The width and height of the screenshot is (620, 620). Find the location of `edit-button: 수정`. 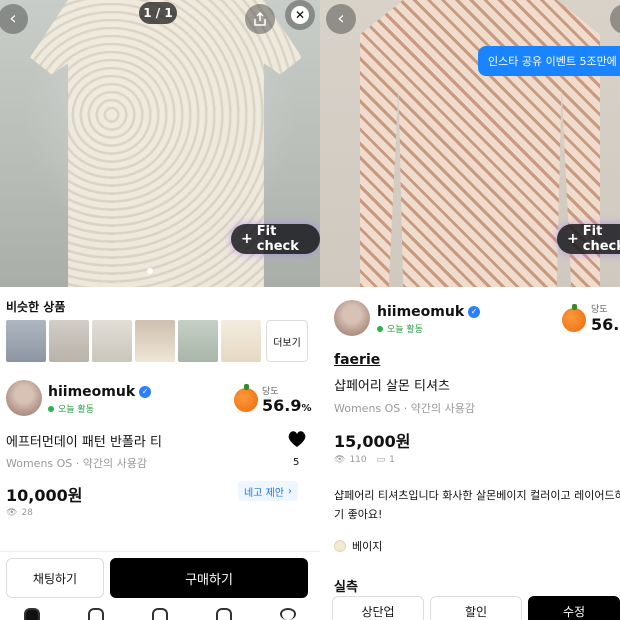

edit-button: 수정 is located at coordinates (574, 608).